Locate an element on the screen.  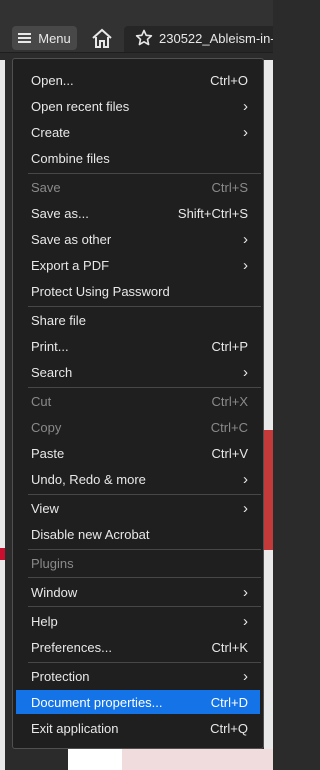
menu-item-label: Protect Using Password is located at coordinates (100, 291).